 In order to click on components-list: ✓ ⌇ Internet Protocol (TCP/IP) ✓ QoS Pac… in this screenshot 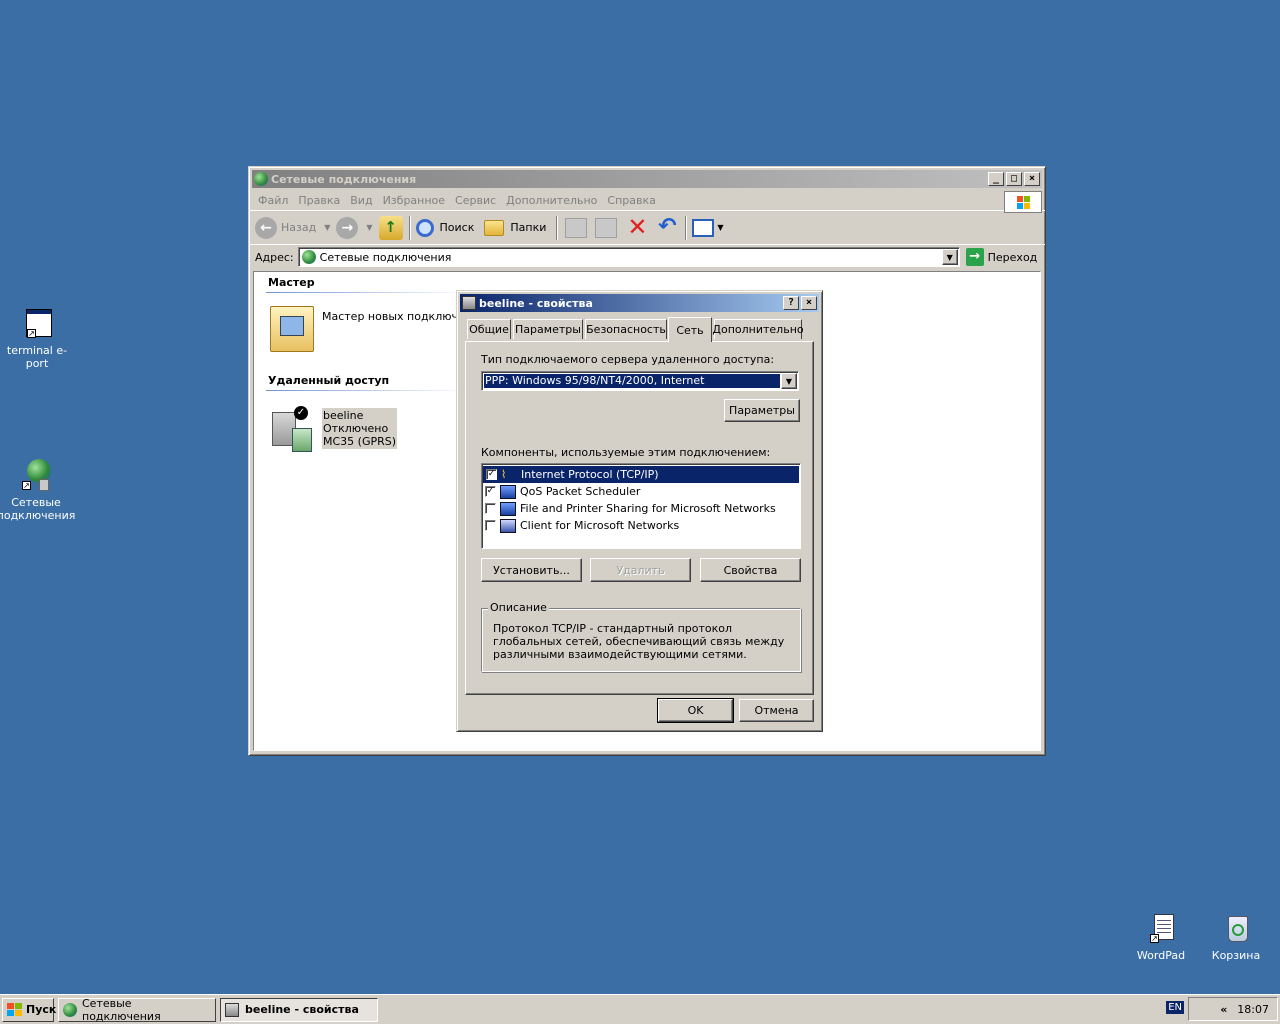, I will do `click(641, 506)`.